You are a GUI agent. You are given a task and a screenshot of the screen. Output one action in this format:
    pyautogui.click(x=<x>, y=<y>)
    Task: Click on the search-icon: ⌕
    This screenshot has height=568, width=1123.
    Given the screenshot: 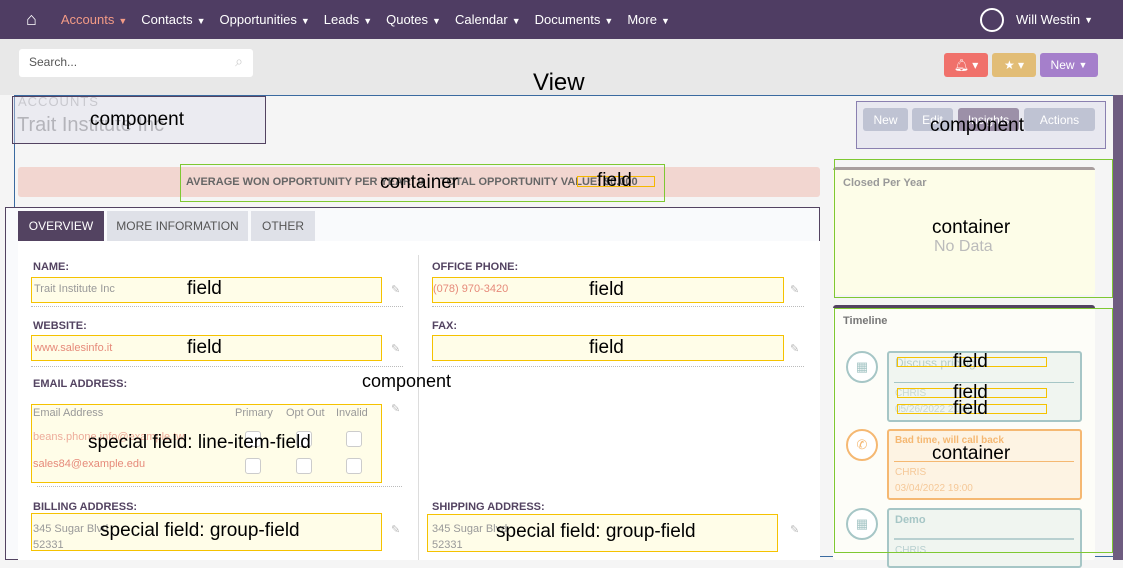 What is the action you would take?
    pyautogui.click(x=239, y=61)
    